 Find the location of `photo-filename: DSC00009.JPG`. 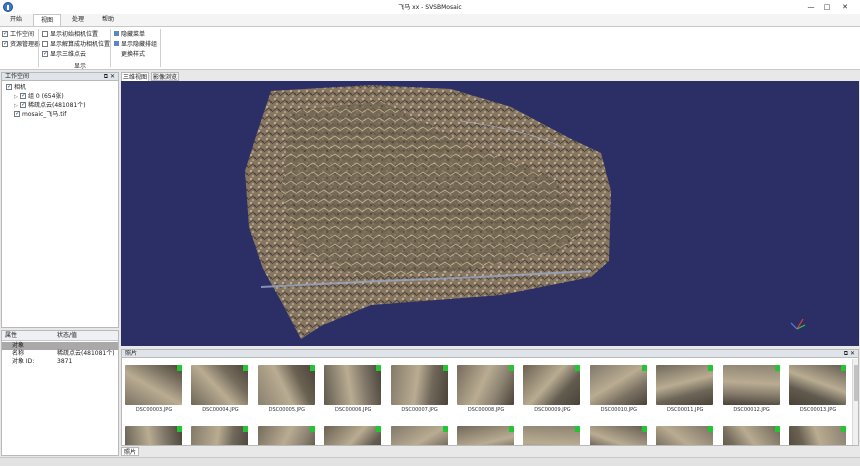

photo-filename: DSC00009.JPG is located at coordinates (552, 410).